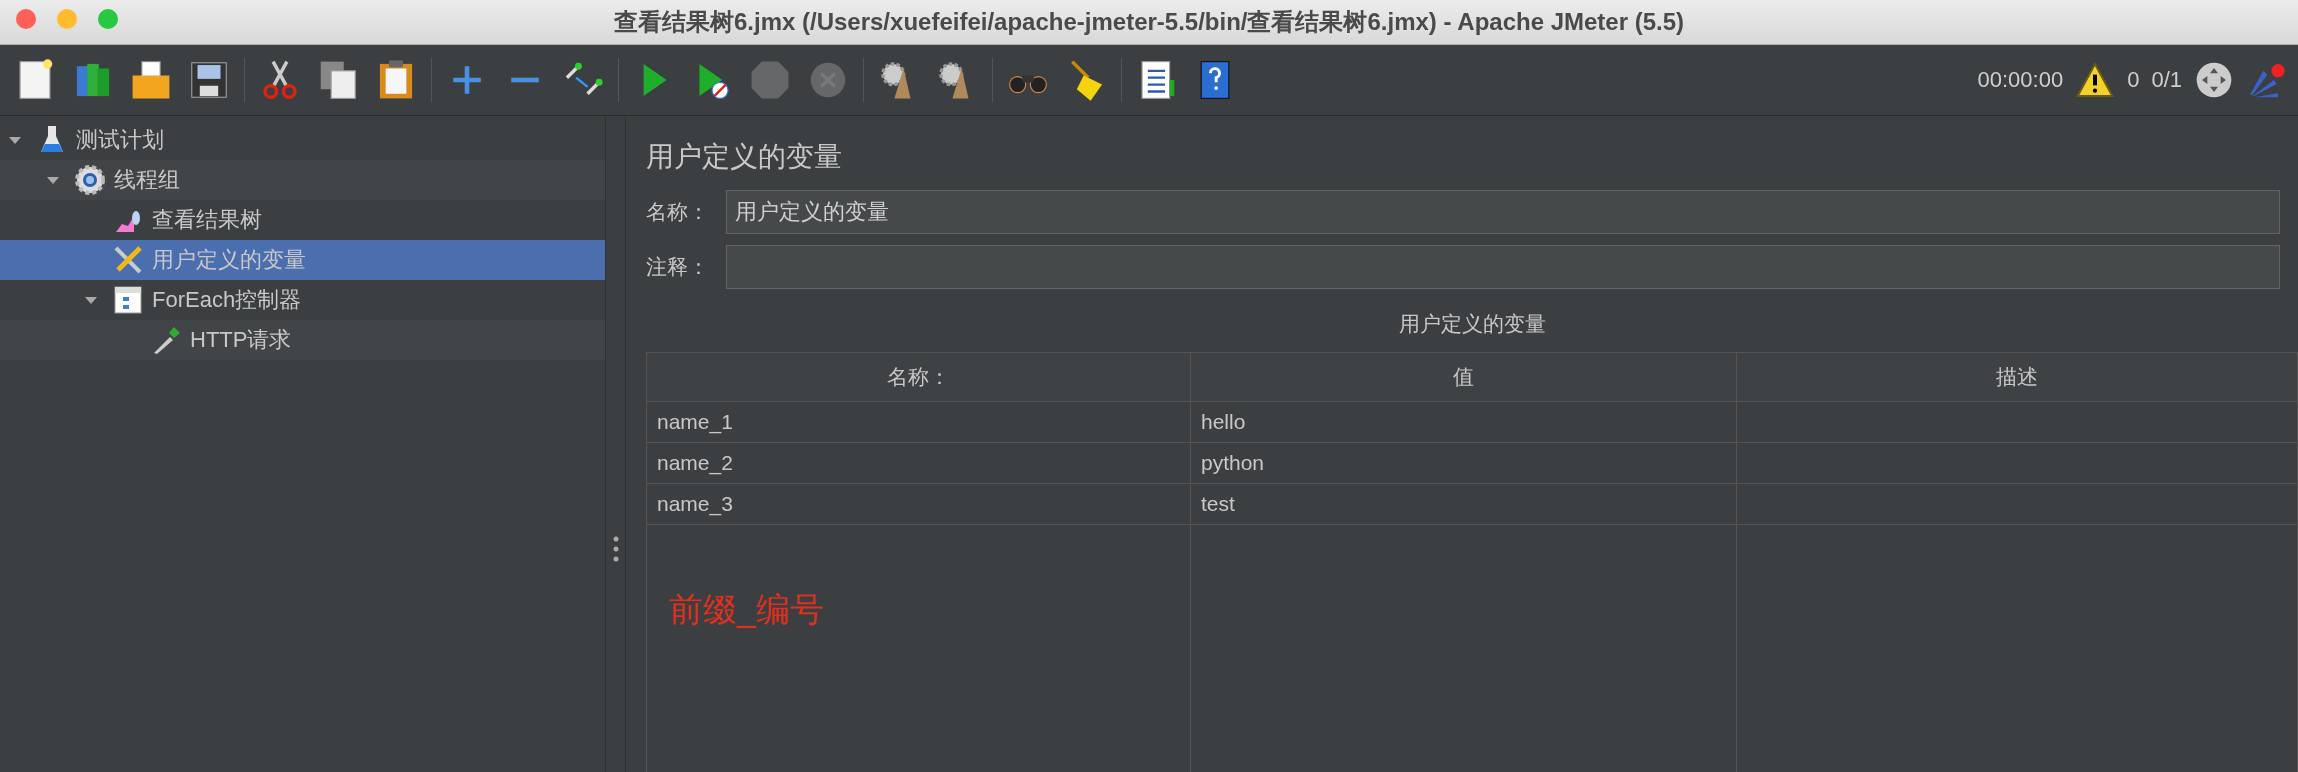  Describe the element at coordinates (919, 504) in the screenshot. I see `table-cell: name_3` at that location.